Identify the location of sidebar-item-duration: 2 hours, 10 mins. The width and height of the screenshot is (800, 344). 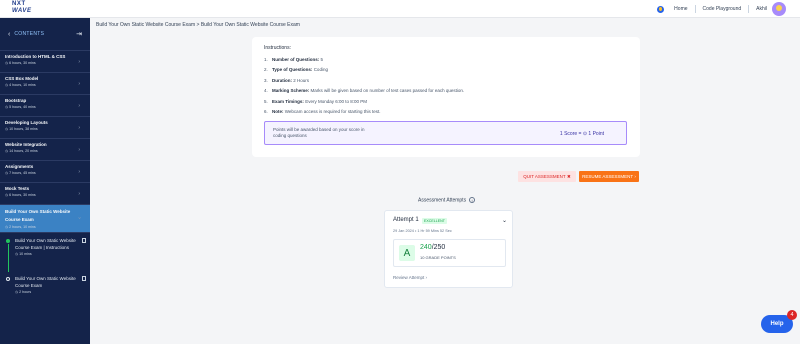
(45, 227).